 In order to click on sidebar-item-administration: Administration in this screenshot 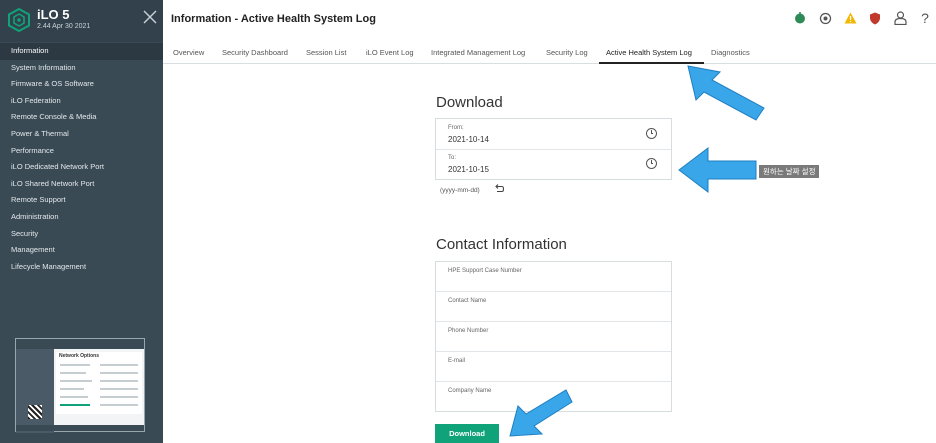, I will do `click(81, 217)`.